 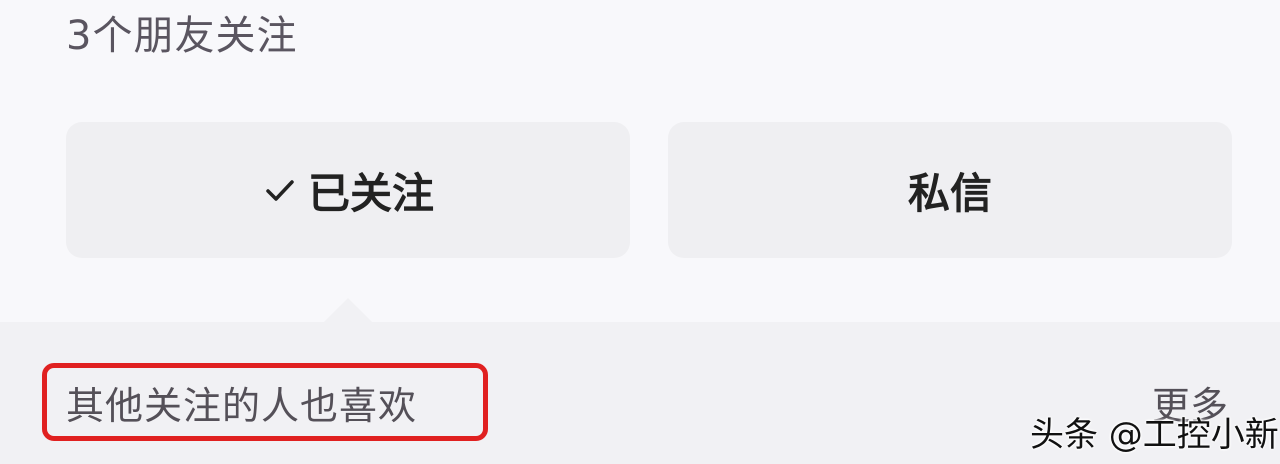 What do you see at coordinates (280, 190) in the screenshot?
I see `check-icon` at bounding box center [280, 190].